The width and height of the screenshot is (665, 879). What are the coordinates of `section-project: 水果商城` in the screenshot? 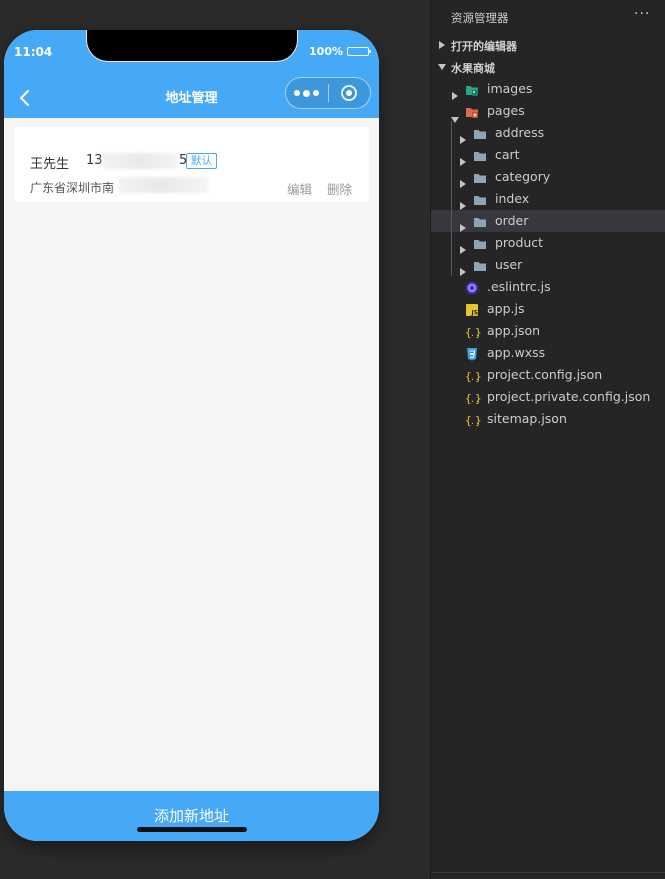 It's located at (548, 67).